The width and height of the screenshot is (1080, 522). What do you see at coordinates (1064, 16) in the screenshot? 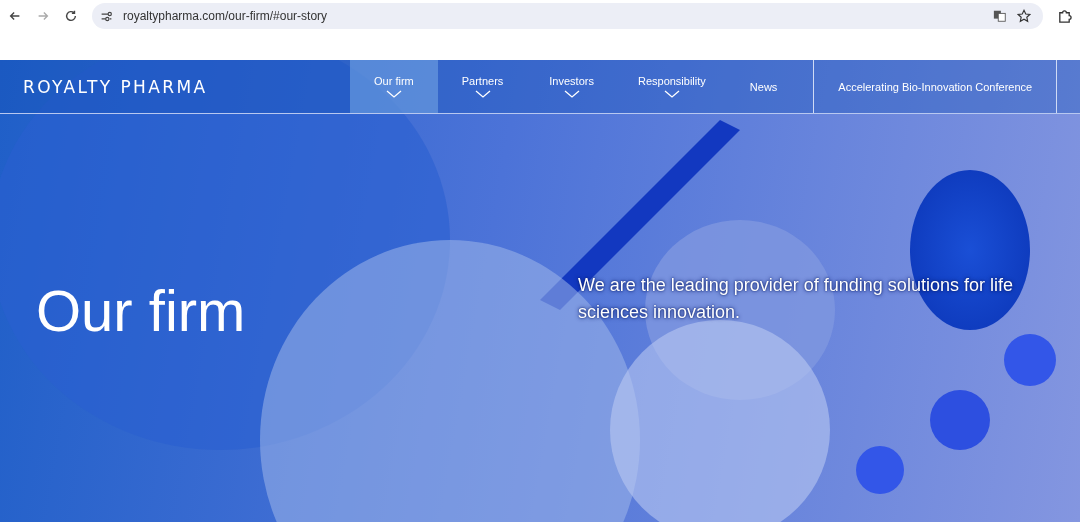
I see `extensions-icon` at bounding box center [1064, 16].